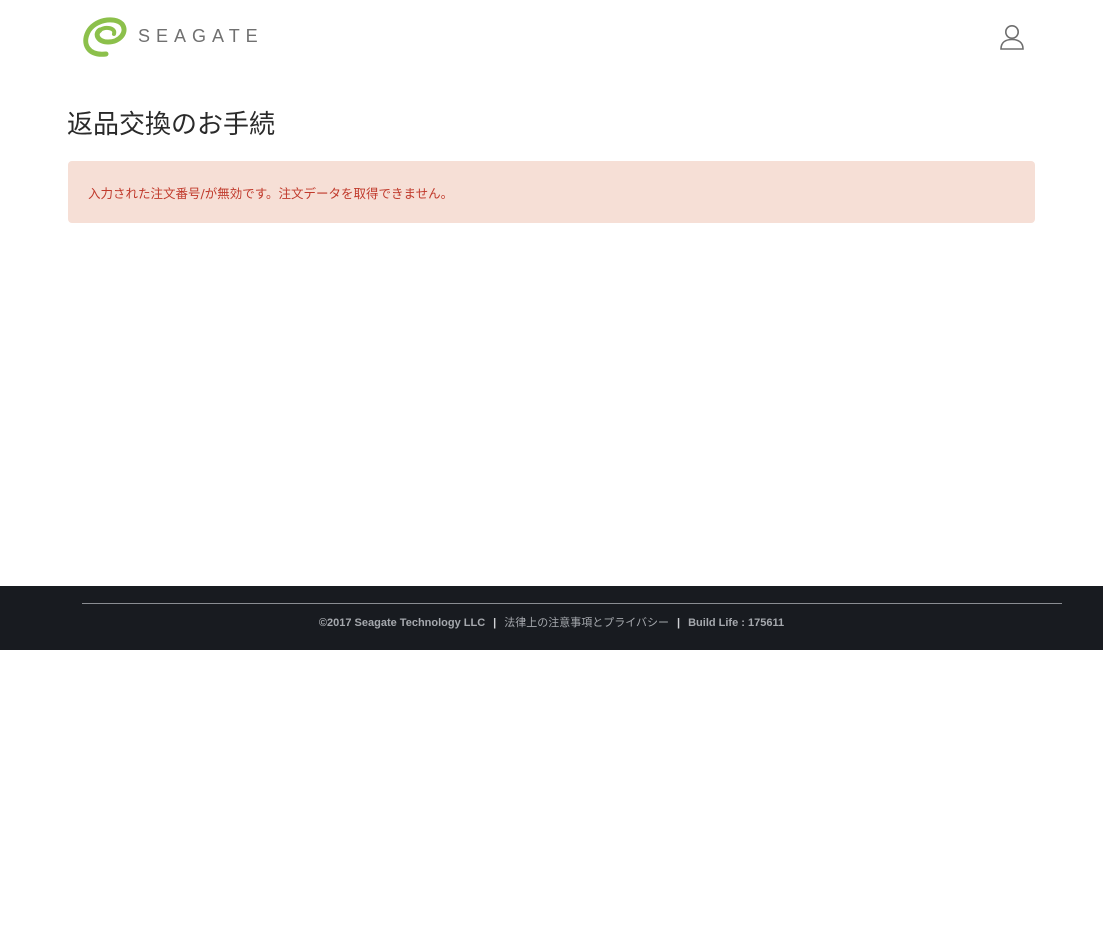 The height and width of the screenshot is (945, 1103). Describe the element at coordinates (551, 40) in the screenshot. I see `site-header: SEAGATE` at that location.